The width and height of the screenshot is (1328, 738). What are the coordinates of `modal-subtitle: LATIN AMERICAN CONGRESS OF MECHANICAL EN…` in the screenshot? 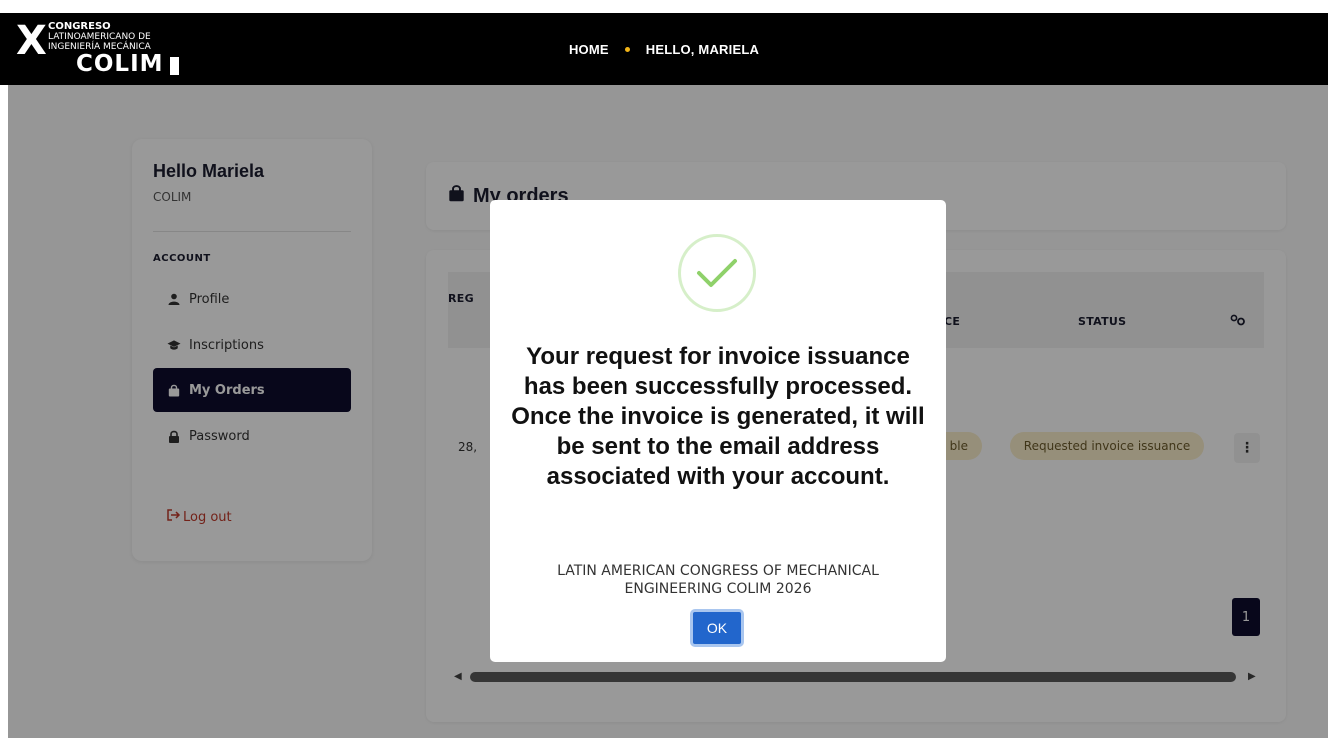 It's located at (718, 580).